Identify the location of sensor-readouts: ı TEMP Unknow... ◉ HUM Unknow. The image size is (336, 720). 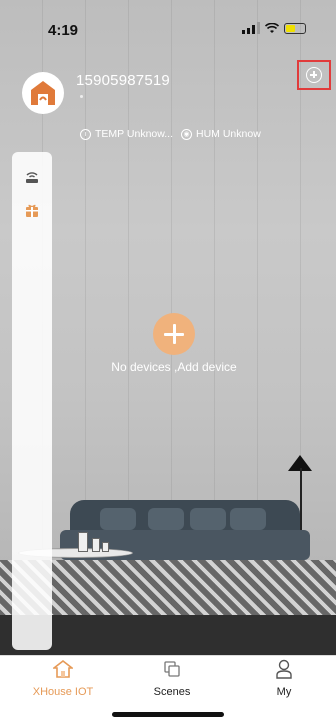
(170, 134).